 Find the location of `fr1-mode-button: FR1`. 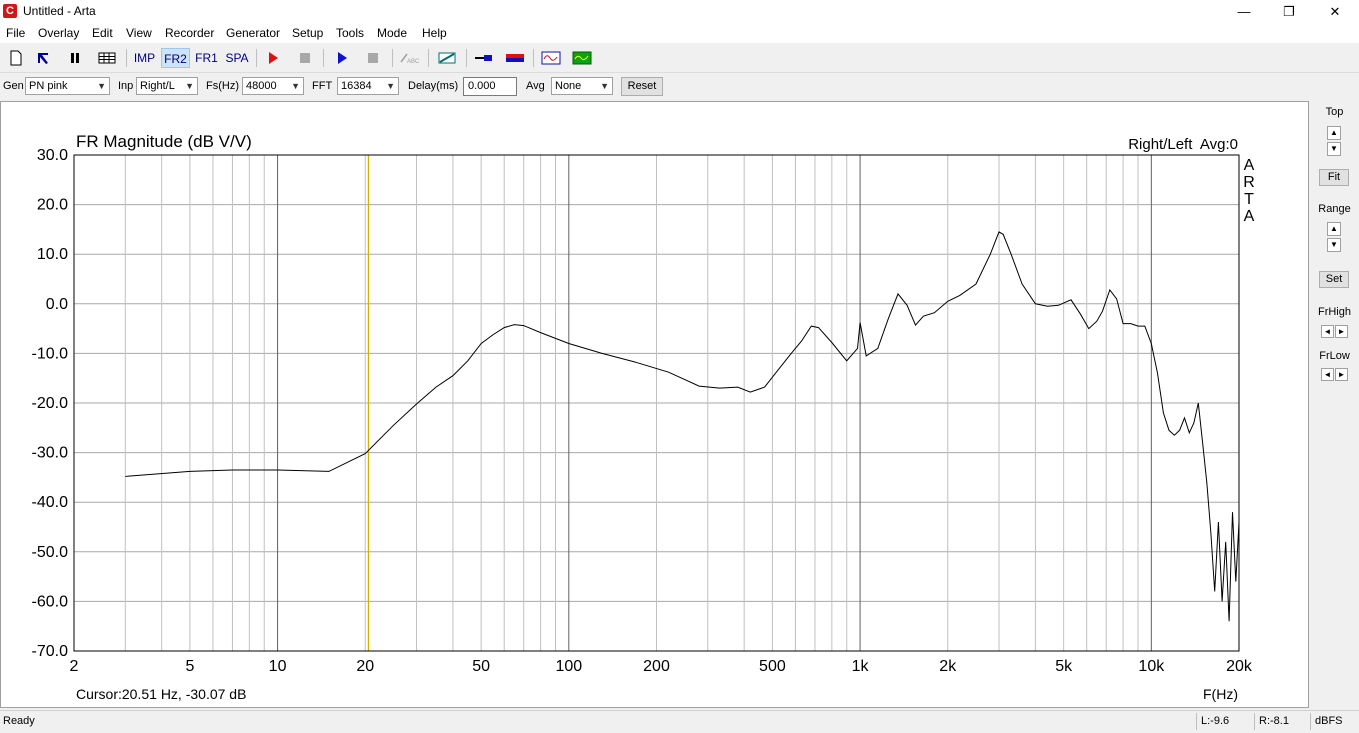

fr1-mode-button: FR1 is located at coordinates (206, 58).